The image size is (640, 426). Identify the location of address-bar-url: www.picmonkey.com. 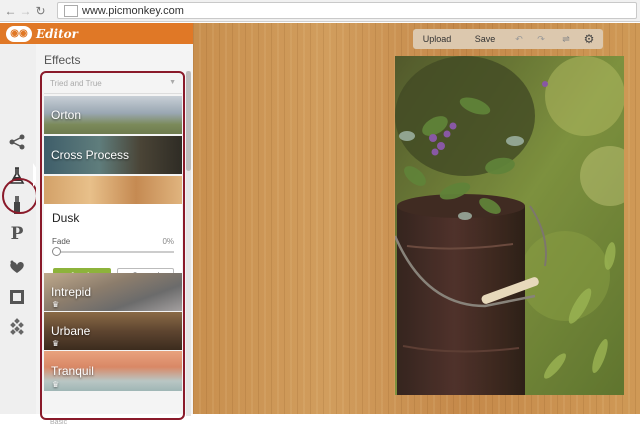
(133, 10).